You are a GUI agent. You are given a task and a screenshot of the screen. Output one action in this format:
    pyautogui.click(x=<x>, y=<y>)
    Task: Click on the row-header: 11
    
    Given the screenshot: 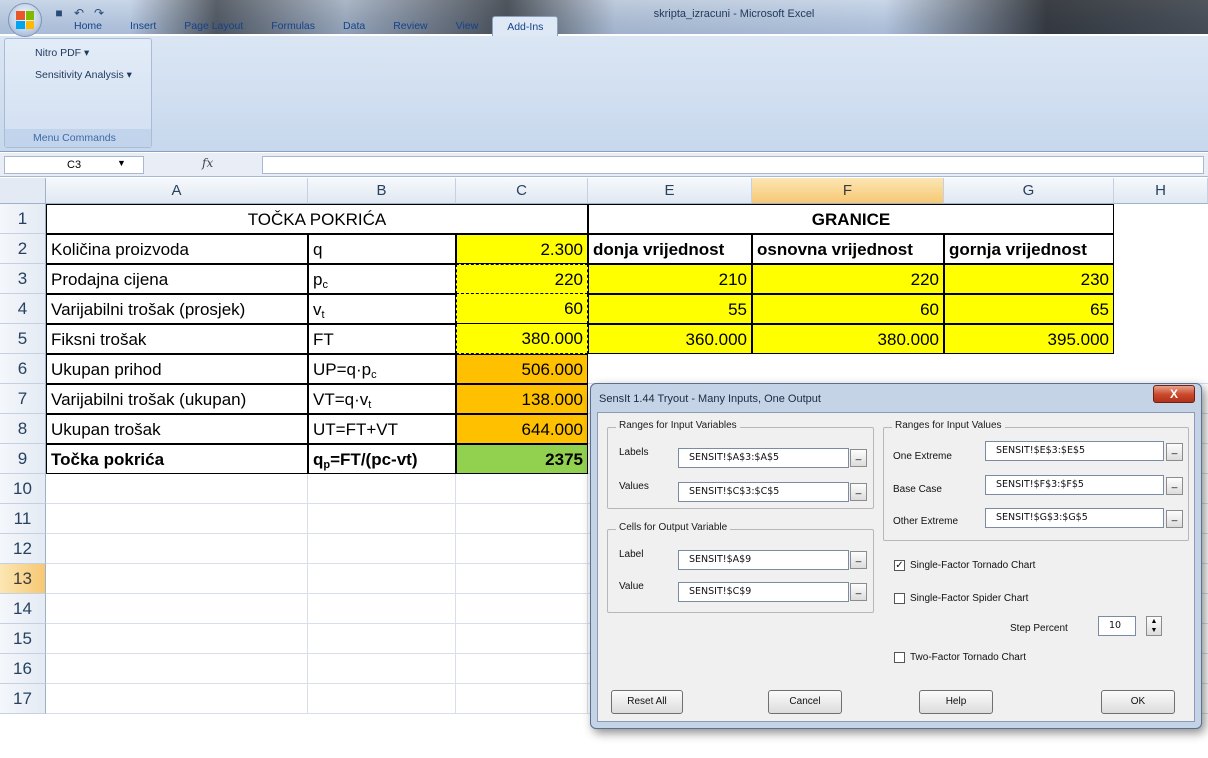 What is the action you would take?
    pyautogui.click(x=23, y=519)
    